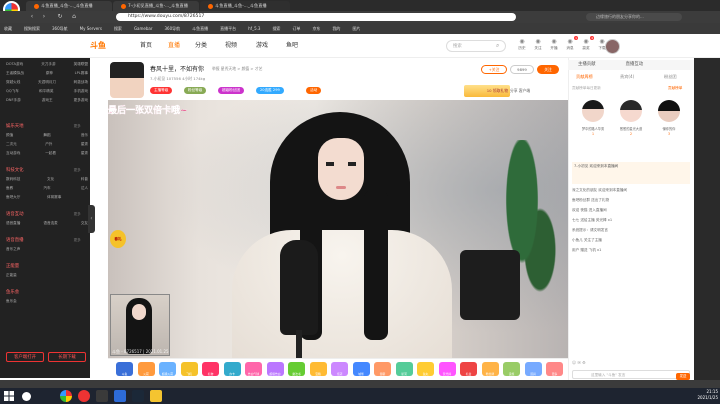  Describe the element at coordinates (9, 135) in the screenshot. I see `sidebar-link: 颜值` at that location.